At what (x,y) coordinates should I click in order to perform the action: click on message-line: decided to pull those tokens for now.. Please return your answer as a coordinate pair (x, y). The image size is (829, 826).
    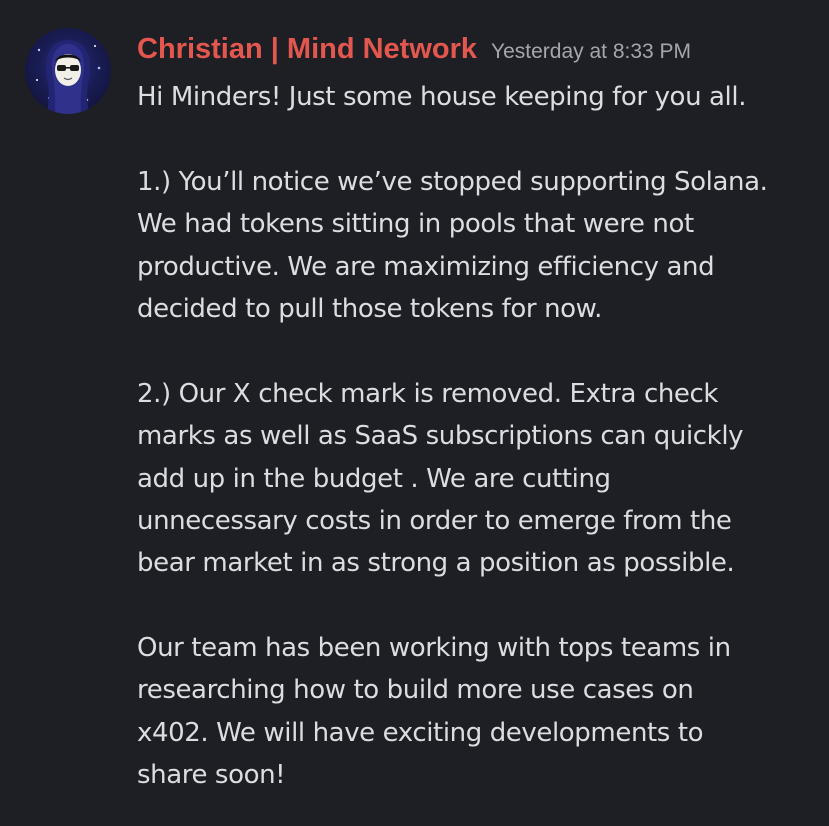
    Looking at the image, I should click on (369, 308).